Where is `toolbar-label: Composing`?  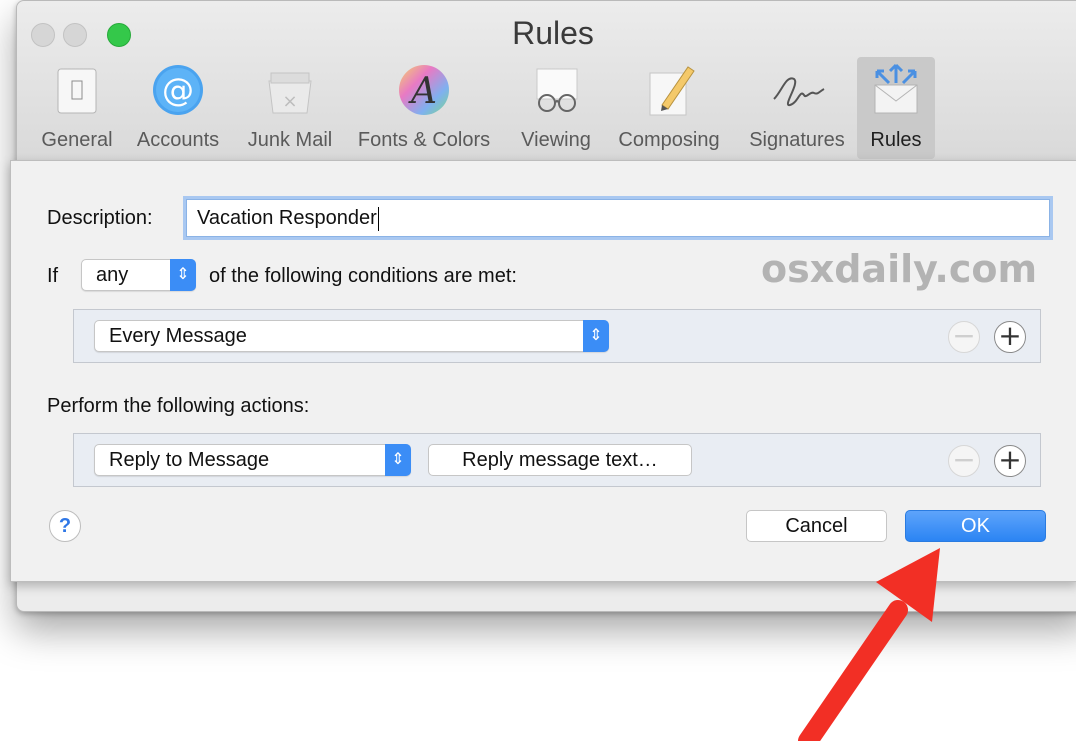 toolbar-label: Composing is located at coordinates (669, 140).